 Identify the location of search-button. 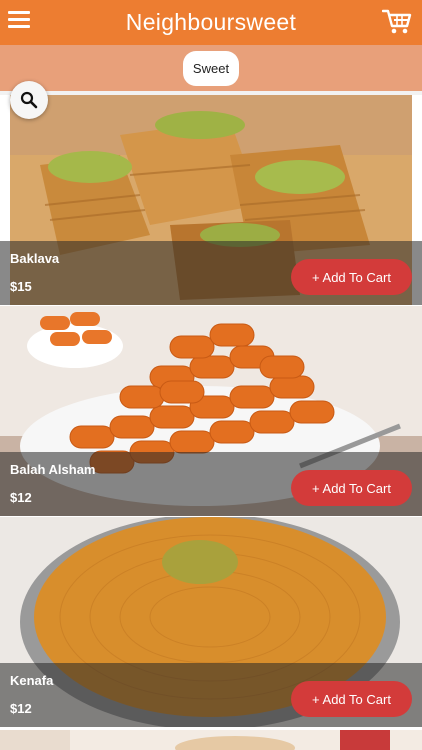
(29, 100).